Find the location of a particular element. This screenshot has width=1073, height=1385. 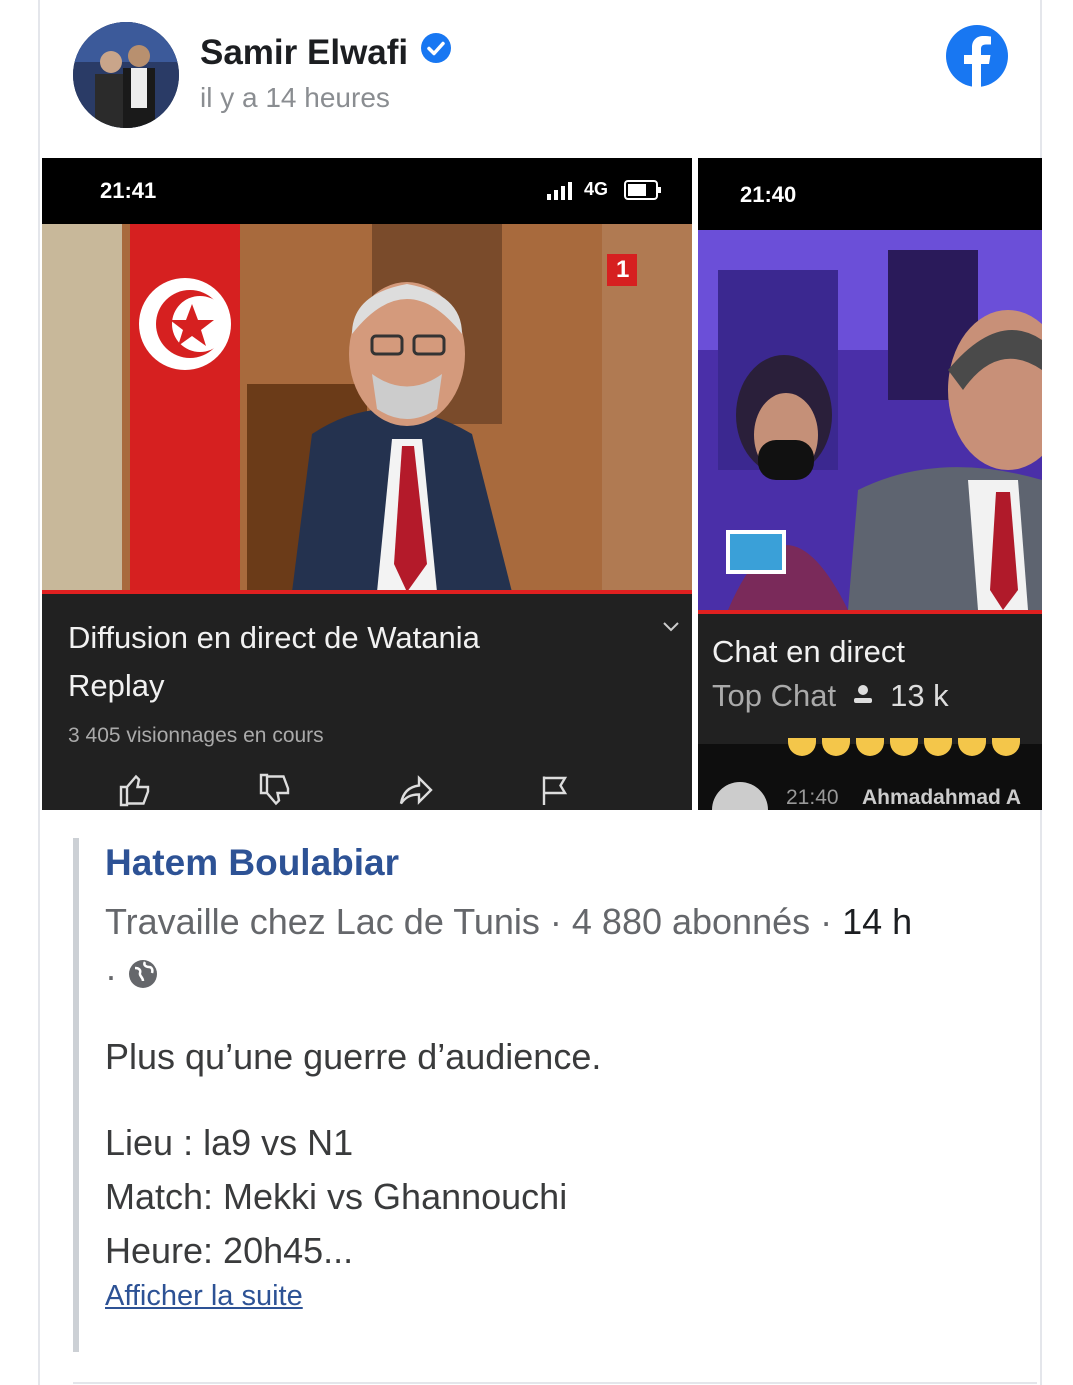

video-frame is located at coordinates (870, 420).